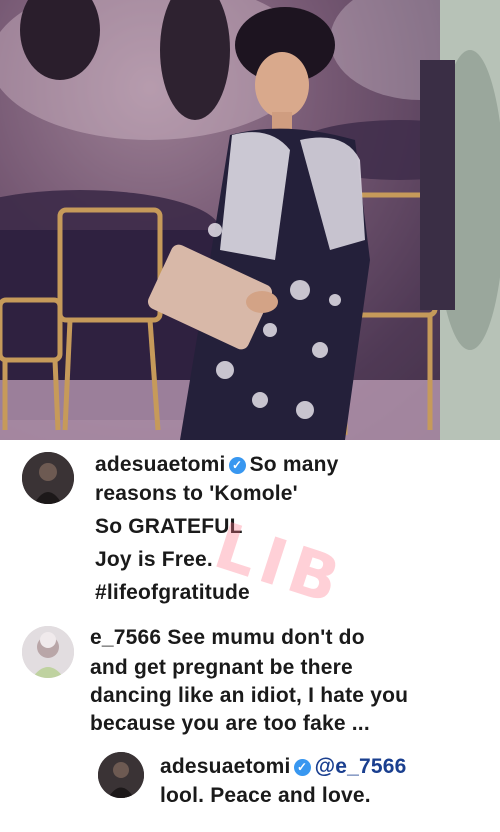 Image resolution: width=500 pixels, height=832 pixels. I want to click on caption-line-4: Joy is Free., so click(154, 559).